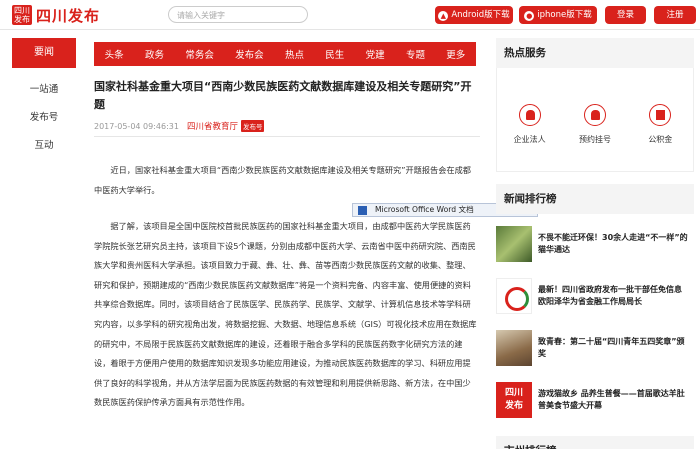  What do you see at coordinates (154, 54) in the screenshot?
I see `channel-tab: 政务` at bounding box center [154, 54].